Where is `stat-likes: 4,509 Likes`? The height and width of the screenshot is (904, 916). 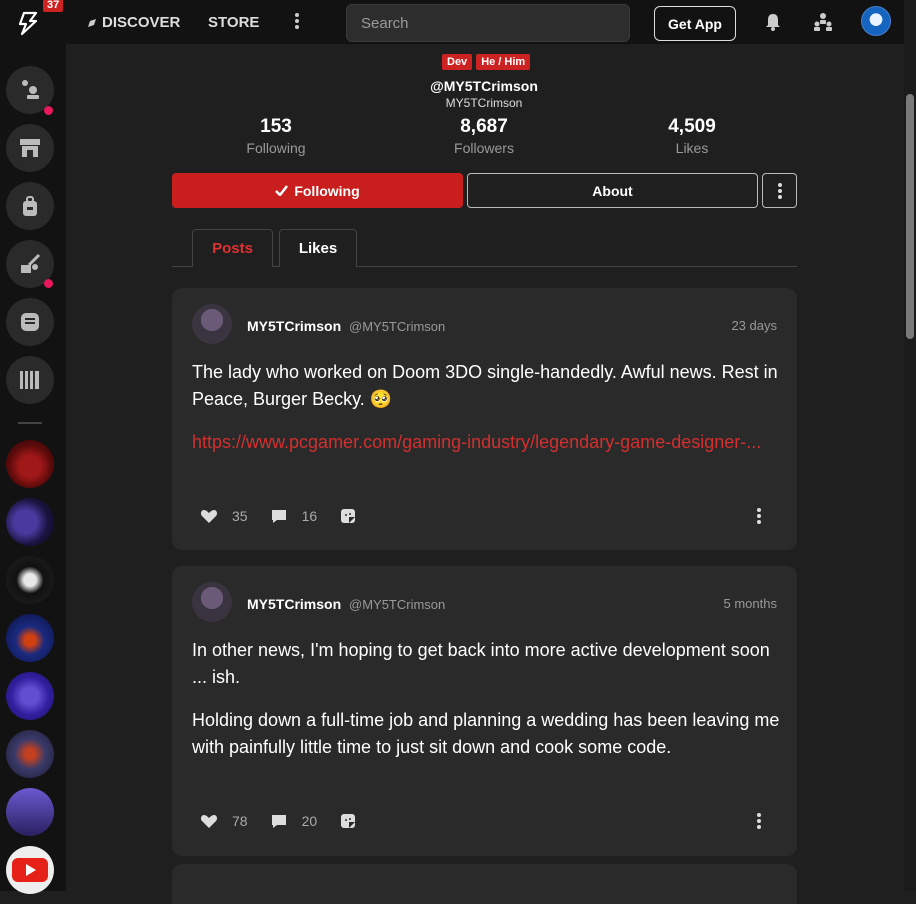 stat-likes: 4,509 Likes is located at coordinates (692, 136).